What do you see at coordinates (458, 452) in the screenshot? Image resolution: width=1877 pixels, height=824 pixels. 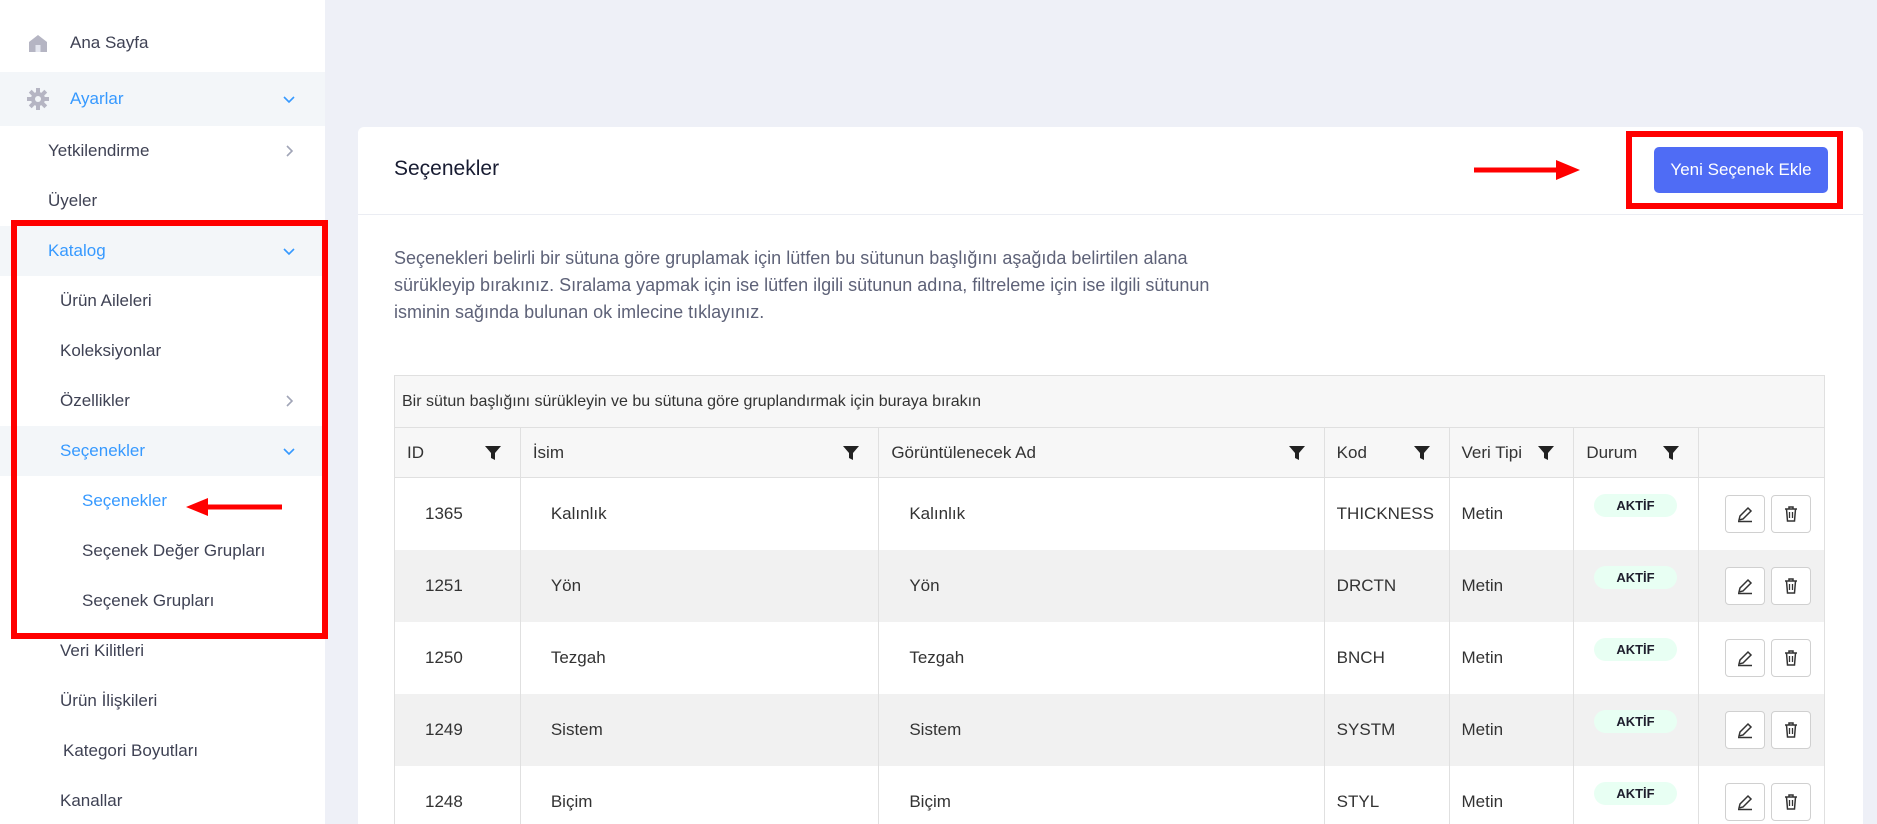 I see `column-header-id: ID` at bounding box center [458, 452].